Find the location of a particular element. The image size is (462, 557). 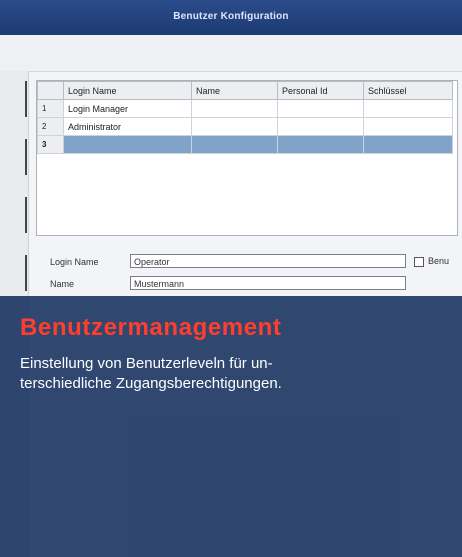

cell-login: Login Manager is located at coordinates (127, 108).